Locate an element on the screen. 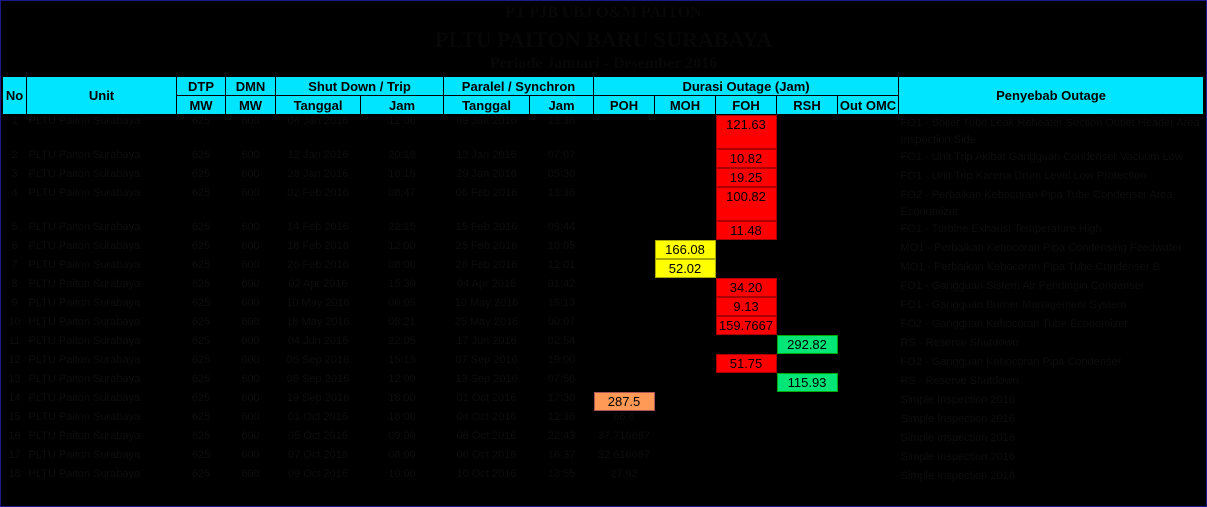 The height and width of the screenshot is (507, 1207). cell-moh: 166.08 is located at coordinates (685, 249).